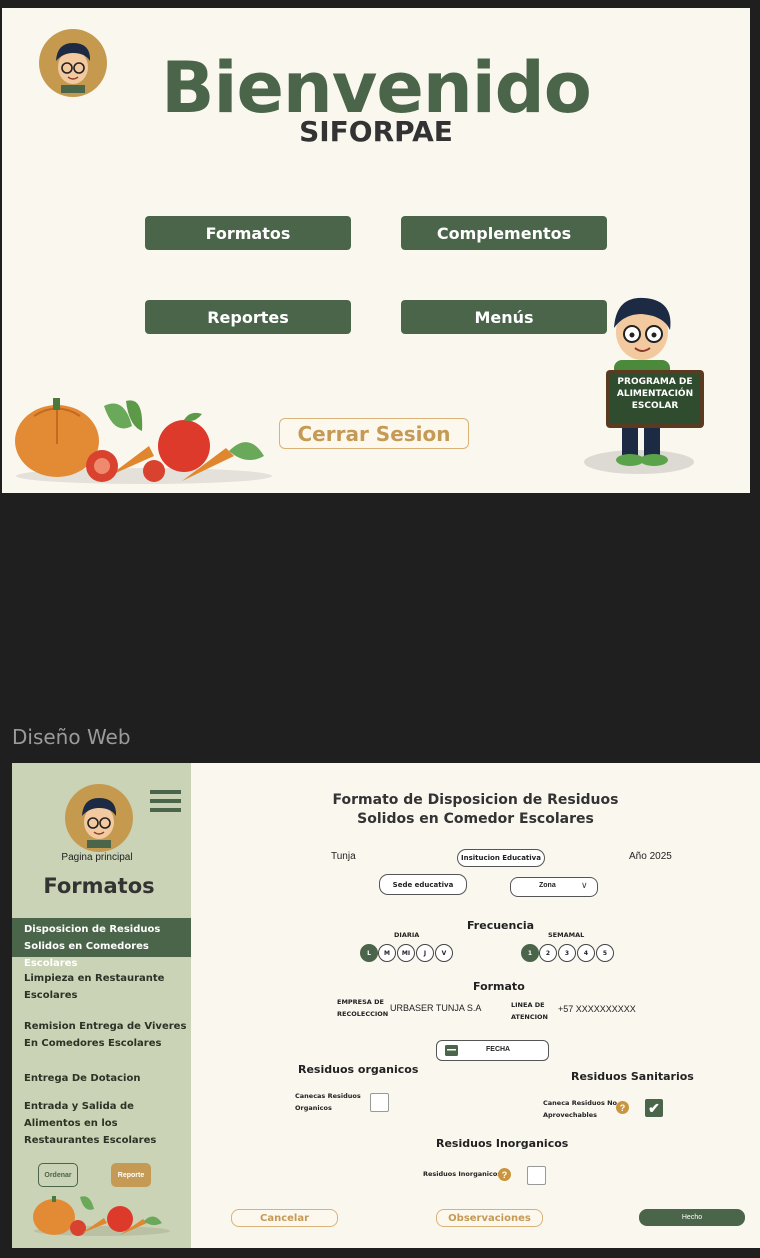  I want to click on organic-label-line2: Organicos, so click(313, 1108).